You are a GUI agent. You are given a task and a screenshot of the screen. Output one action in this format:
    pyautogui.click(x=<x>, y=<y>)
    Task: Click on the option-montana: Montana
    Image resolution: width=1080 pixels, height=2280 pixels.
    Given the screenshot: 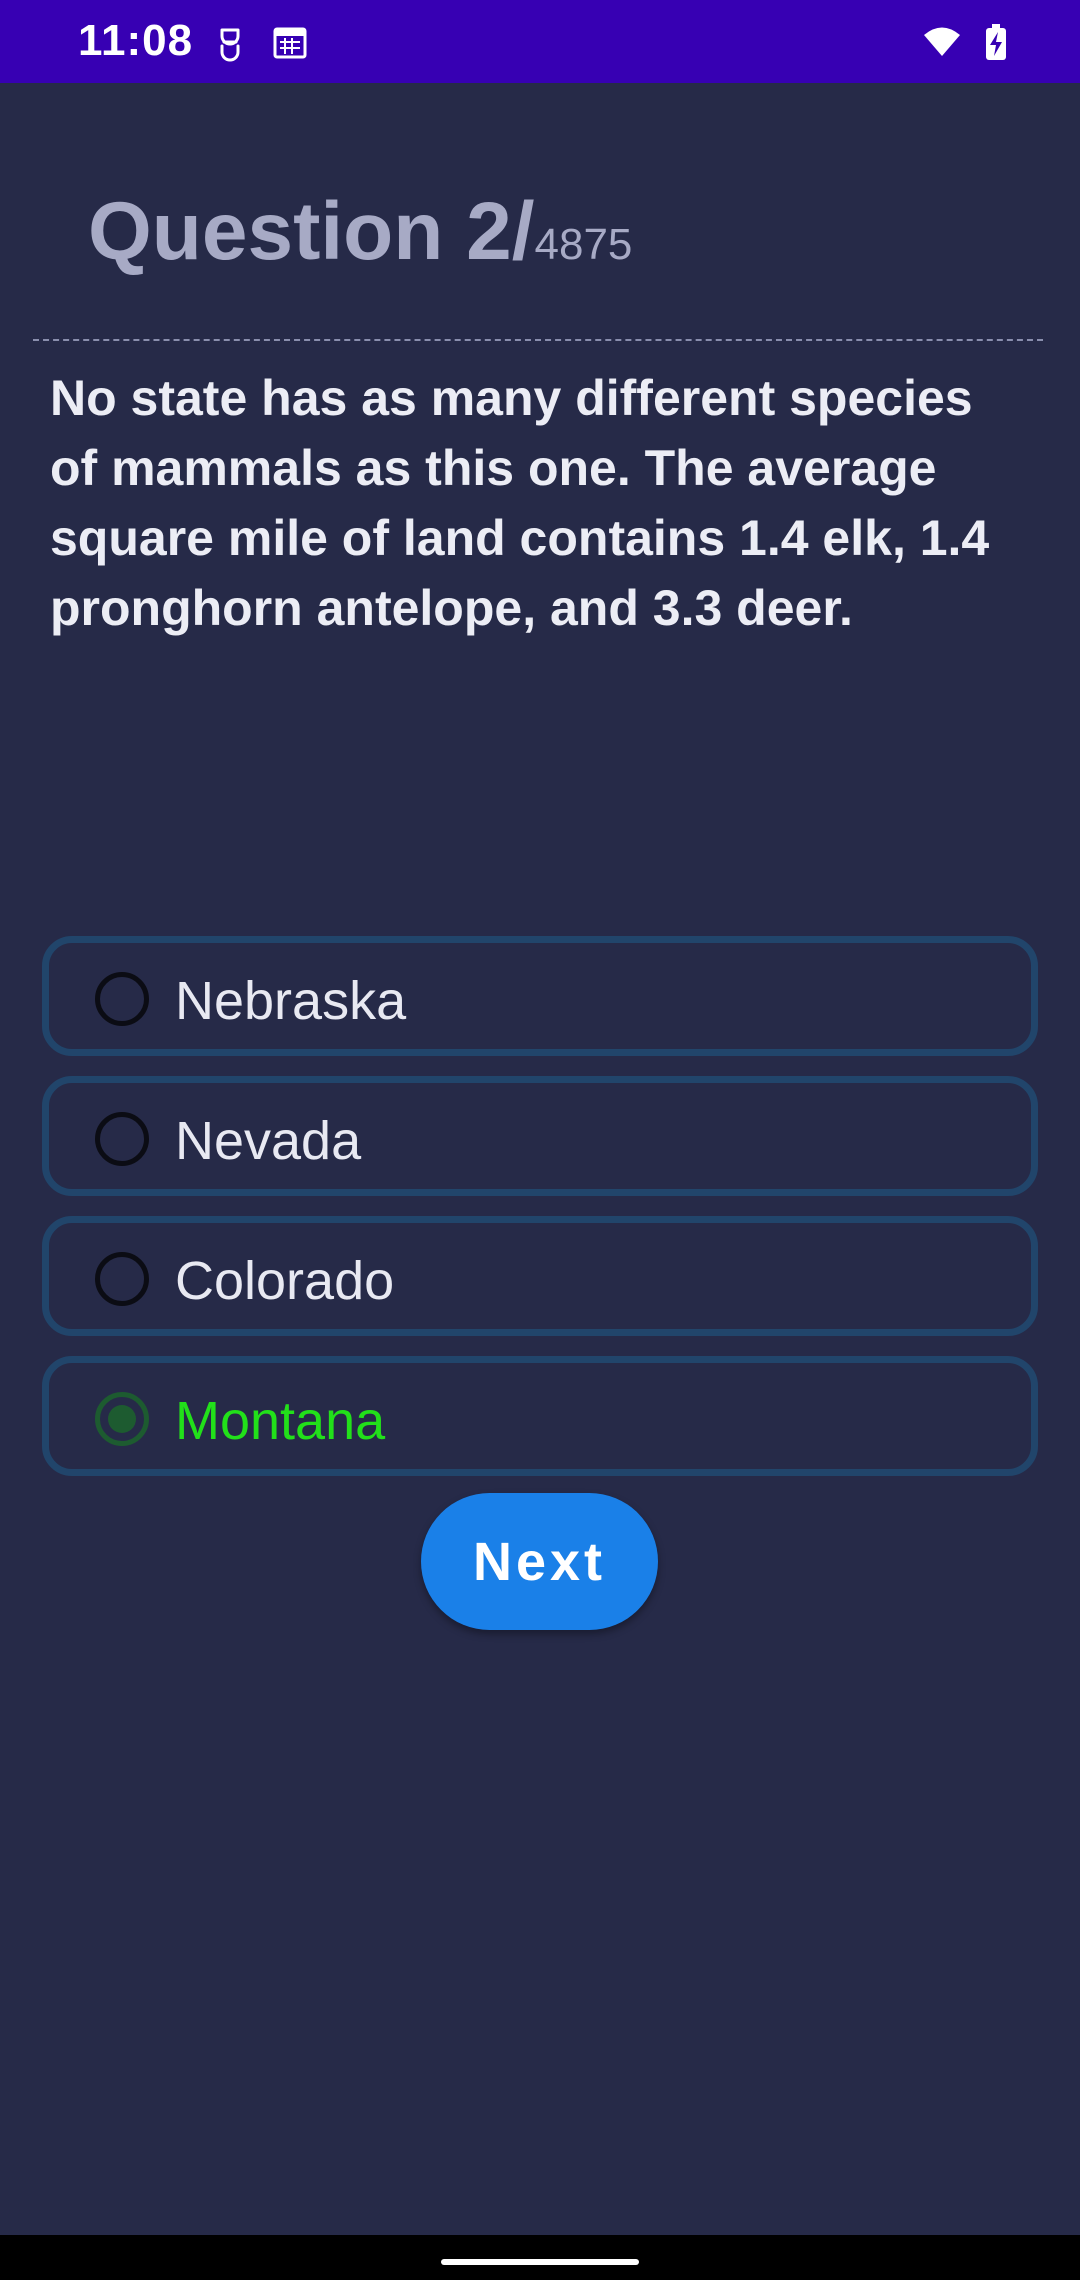 What is the action you would take?
    pyautogui.click(x=540, y=1416)
    